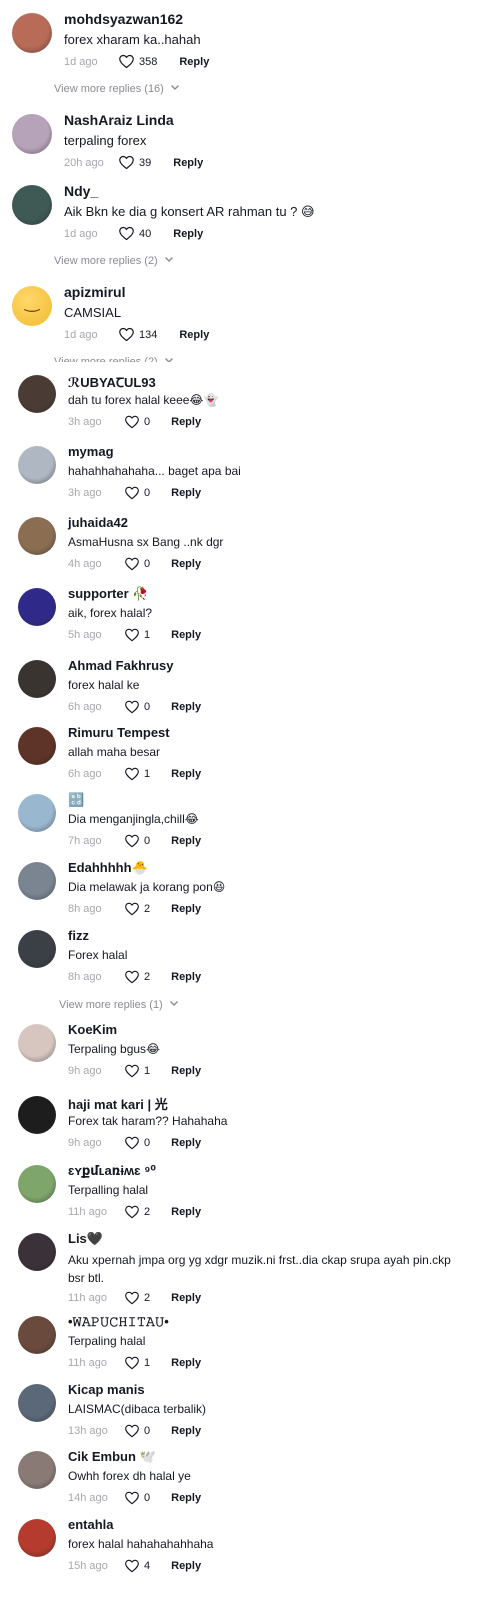 The width and height of the screenshot is (500, 1597). I want to click on timestamp: 3h ago, so click(85, 422).